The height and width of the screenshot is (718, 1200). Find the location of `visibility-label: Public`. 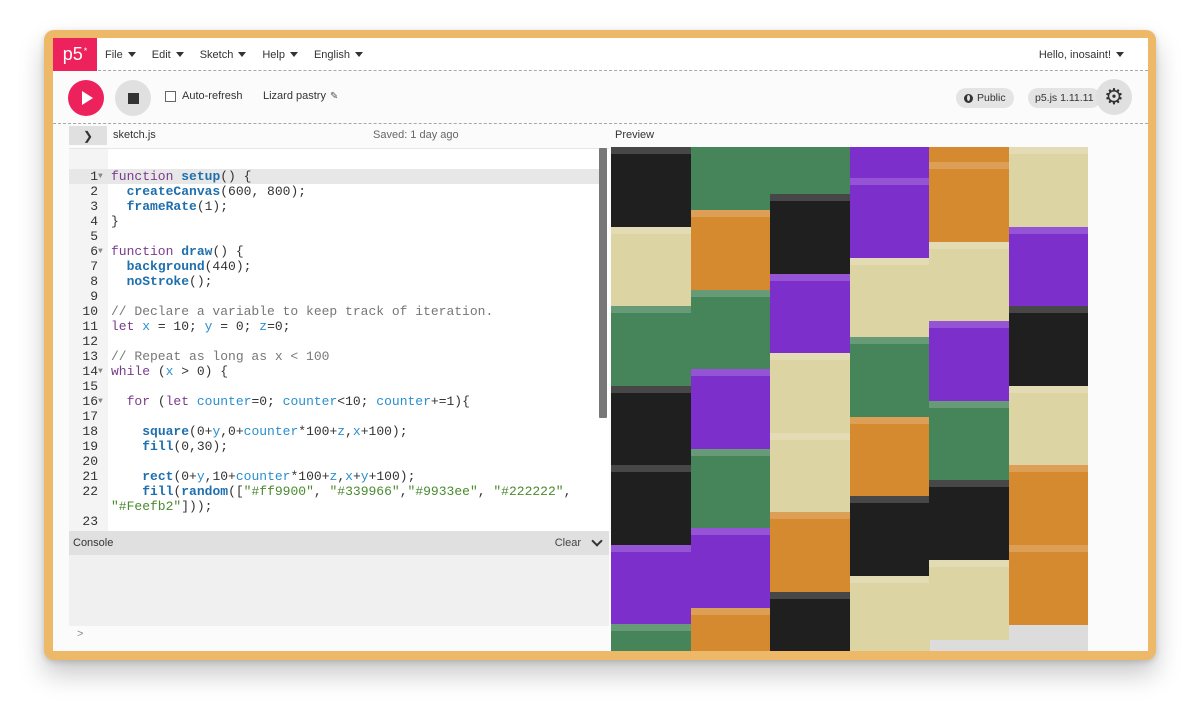

visibility-label: Public is located at coordinates (991, 98).